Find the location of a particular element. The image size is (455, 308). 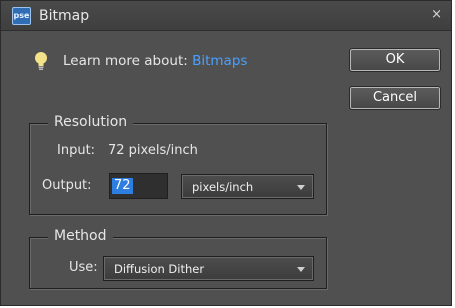

method-dropdown: Diffusion Dither is located at coordinates (208, 268).